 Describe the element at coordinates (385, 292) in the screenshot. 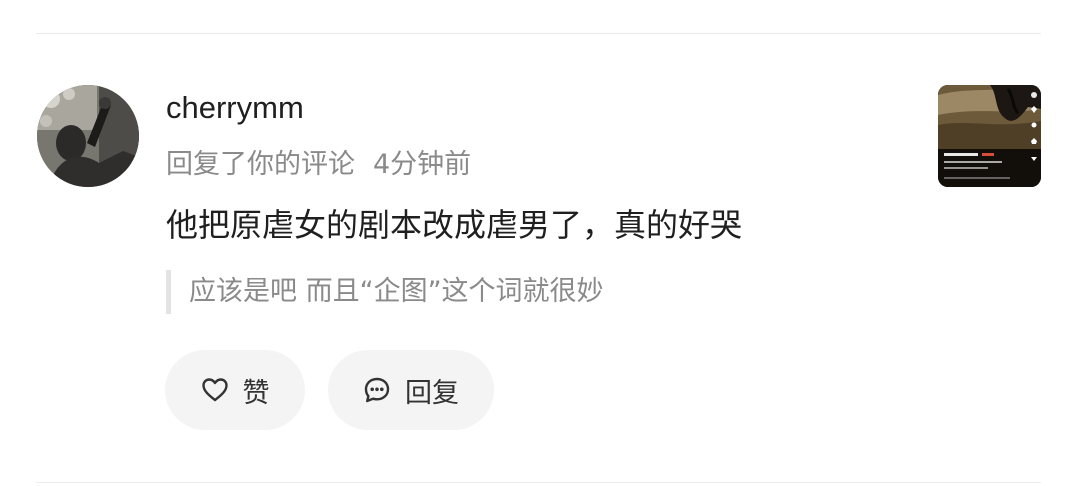

I see `quoted-comment: 应该是吧 而且“企图”这个词就很妙` at that location.